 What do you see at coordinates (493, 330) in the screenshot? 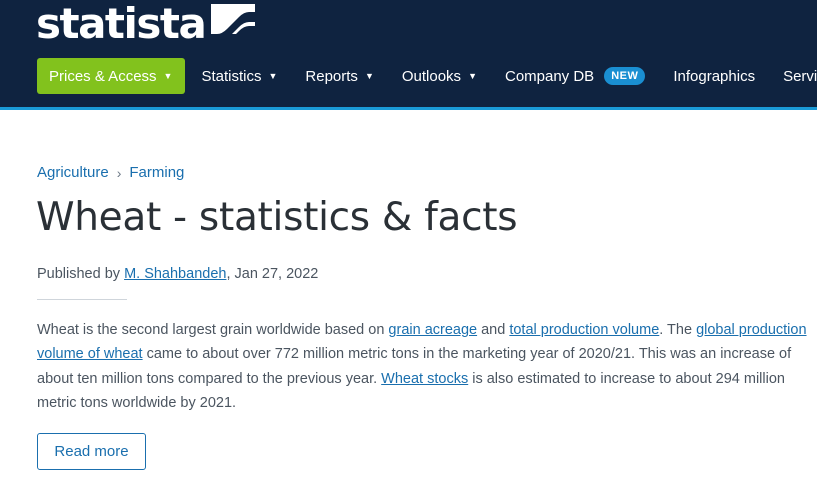
I see `text-segment: and` at bounding box center [493, 330].